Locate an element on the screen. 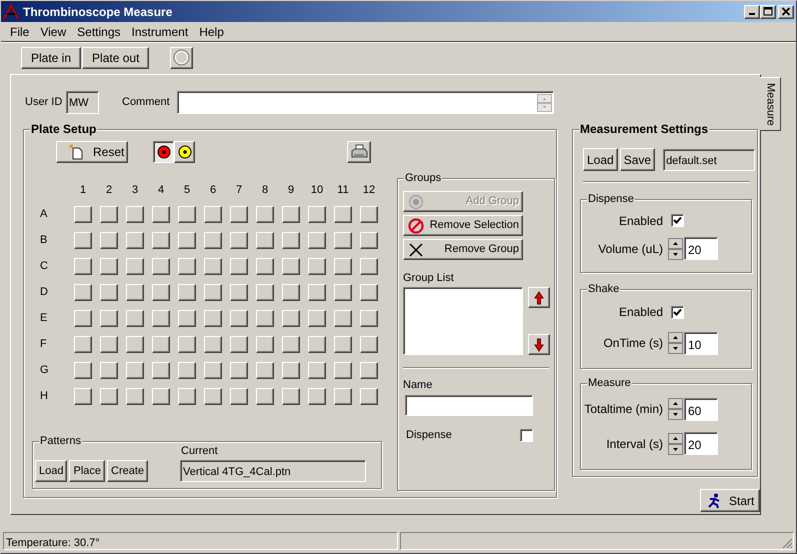 The width and height of the screenshot is (797, 554). menu-item: Instrument is located at coordinates (160, 31).